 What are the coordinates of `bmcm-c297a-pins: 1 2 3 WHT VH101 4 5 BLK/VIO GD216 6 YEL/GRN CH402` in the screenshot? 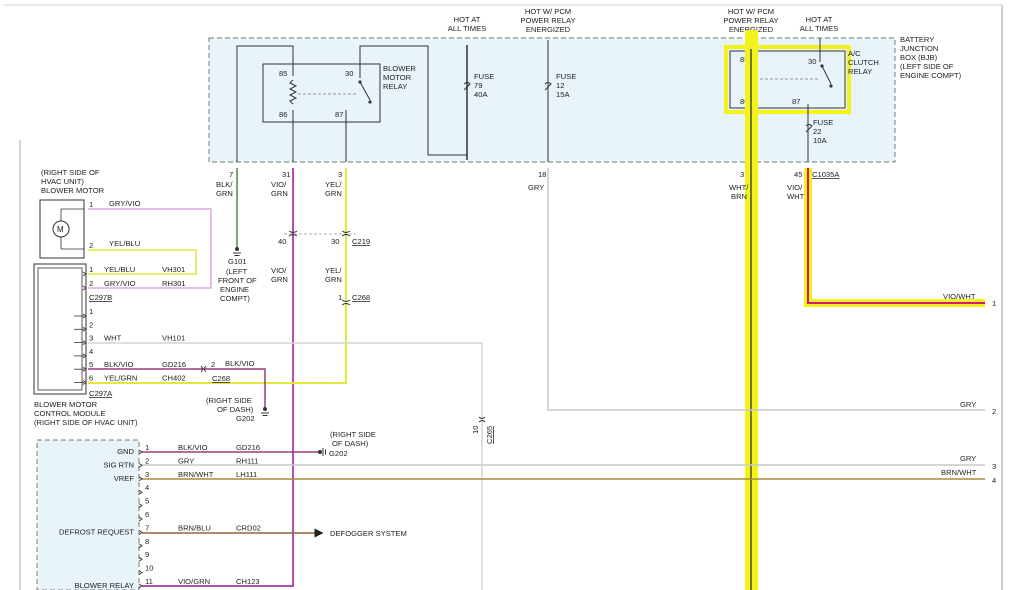 It's located at (130, 346).